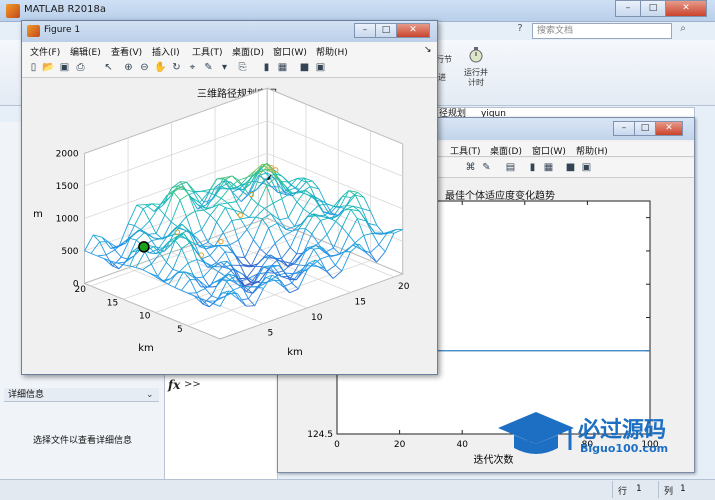 Image resolution: width=715 pixels, height=500 pixels. I want to click on watermark: 必过源码 Biguo100.com, so click(598, 439).